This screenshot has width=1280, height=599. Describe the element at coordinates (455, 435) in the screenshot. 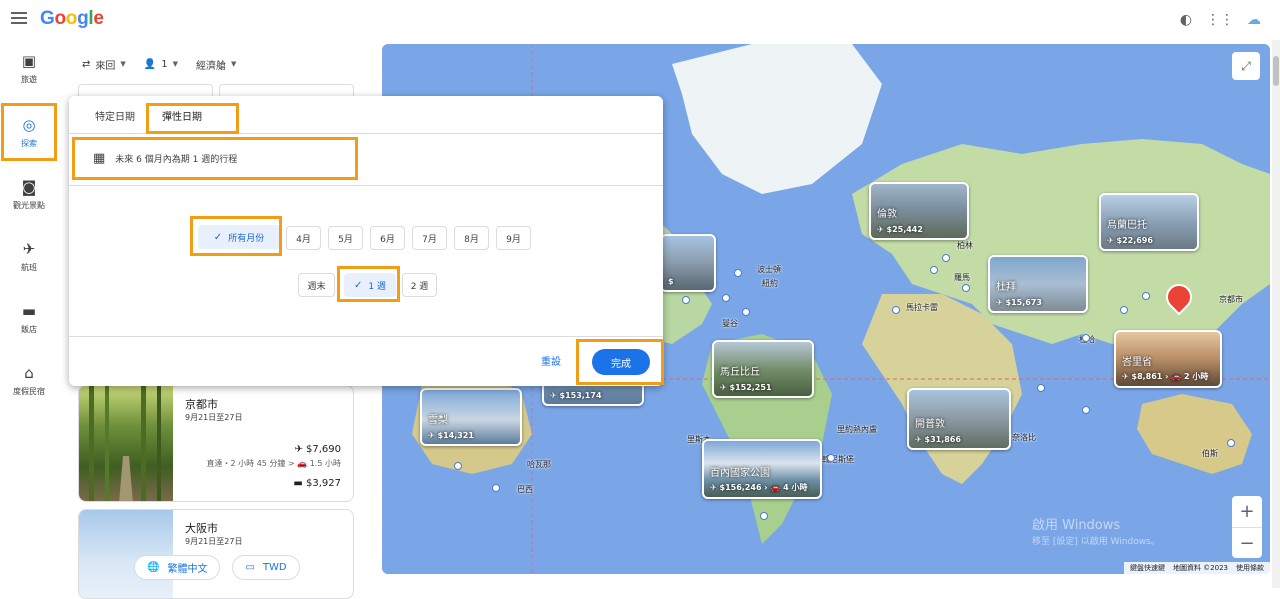

I see `price-value: $14,321` at that location.